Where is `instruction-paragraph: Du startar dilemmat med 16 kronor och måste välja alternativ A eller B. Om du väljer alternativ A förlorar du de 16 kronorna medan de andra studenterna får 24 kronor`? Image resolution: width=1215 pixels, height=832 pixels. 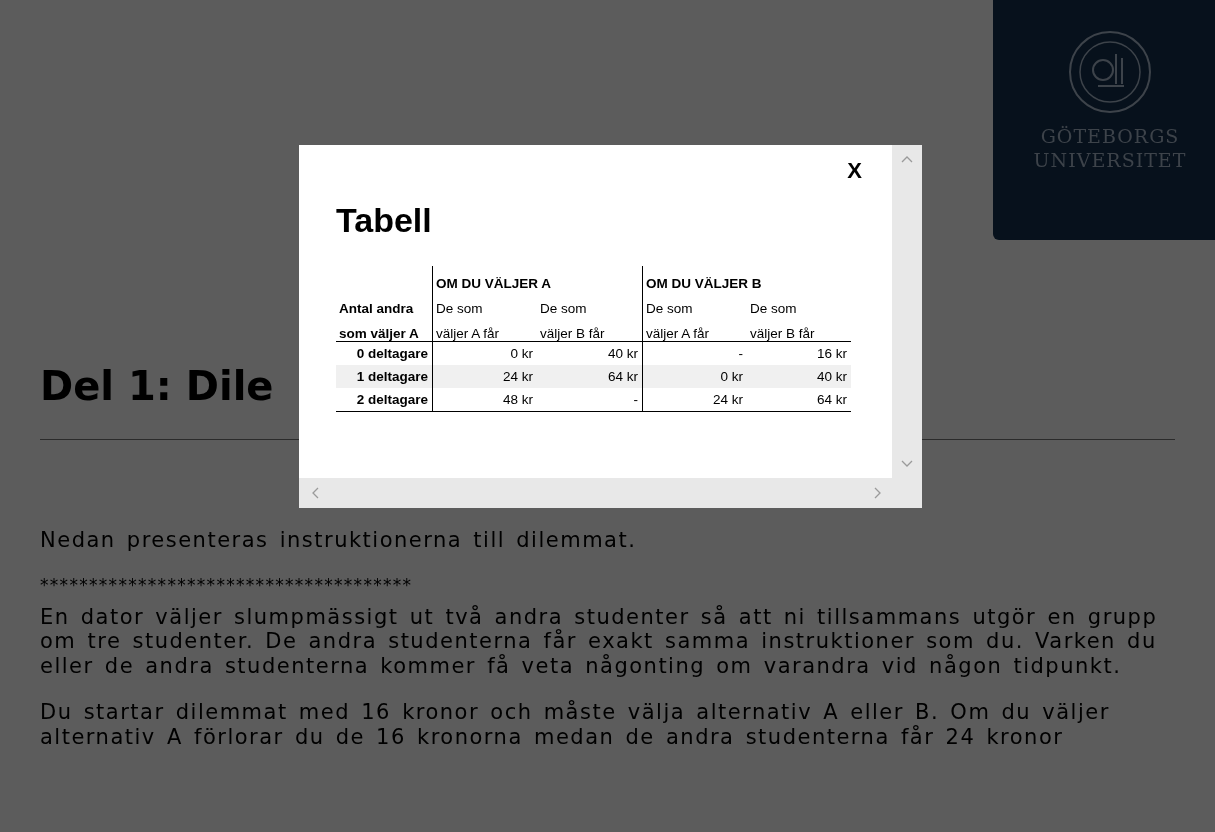
instruction-paragraph: Du startar dilemmat med 16 kronor och måste välja alternativ A eller B. Om du väljer alternativ A förlorar du de 16 kronorna medan de andra studenterna får 24 kronor is located at coordinates (575, 724).